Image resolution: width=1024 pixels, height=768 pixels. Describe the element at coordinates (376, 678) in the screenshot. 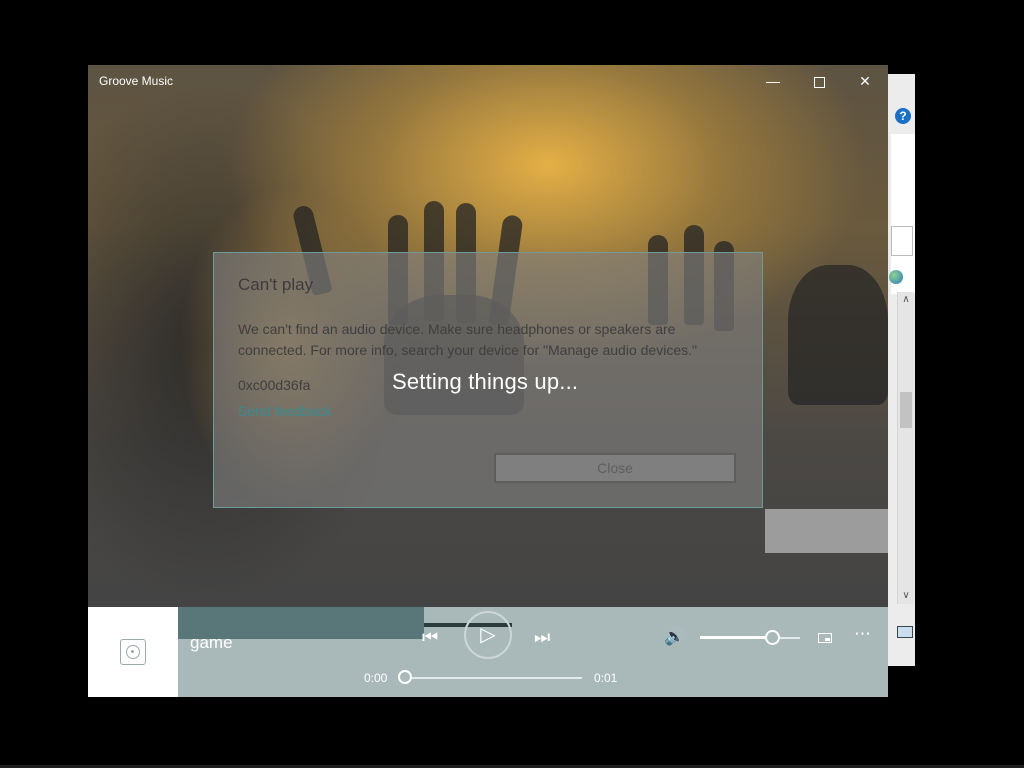

I see `time-elapsed: 0:00` at that location.